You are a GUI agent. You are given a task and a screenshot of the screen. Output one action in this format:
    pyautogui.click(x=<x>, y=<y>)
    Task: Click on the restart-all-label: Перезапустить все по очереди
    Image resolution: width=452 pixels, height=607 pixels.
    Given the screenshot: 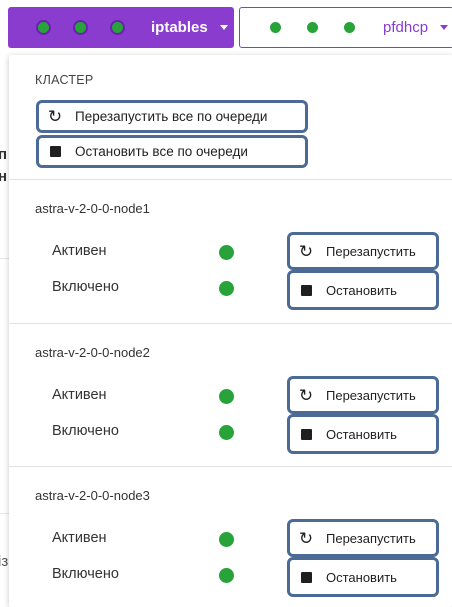 What is the action you would take?
    pyautogui.click(x=171, y=116)
    